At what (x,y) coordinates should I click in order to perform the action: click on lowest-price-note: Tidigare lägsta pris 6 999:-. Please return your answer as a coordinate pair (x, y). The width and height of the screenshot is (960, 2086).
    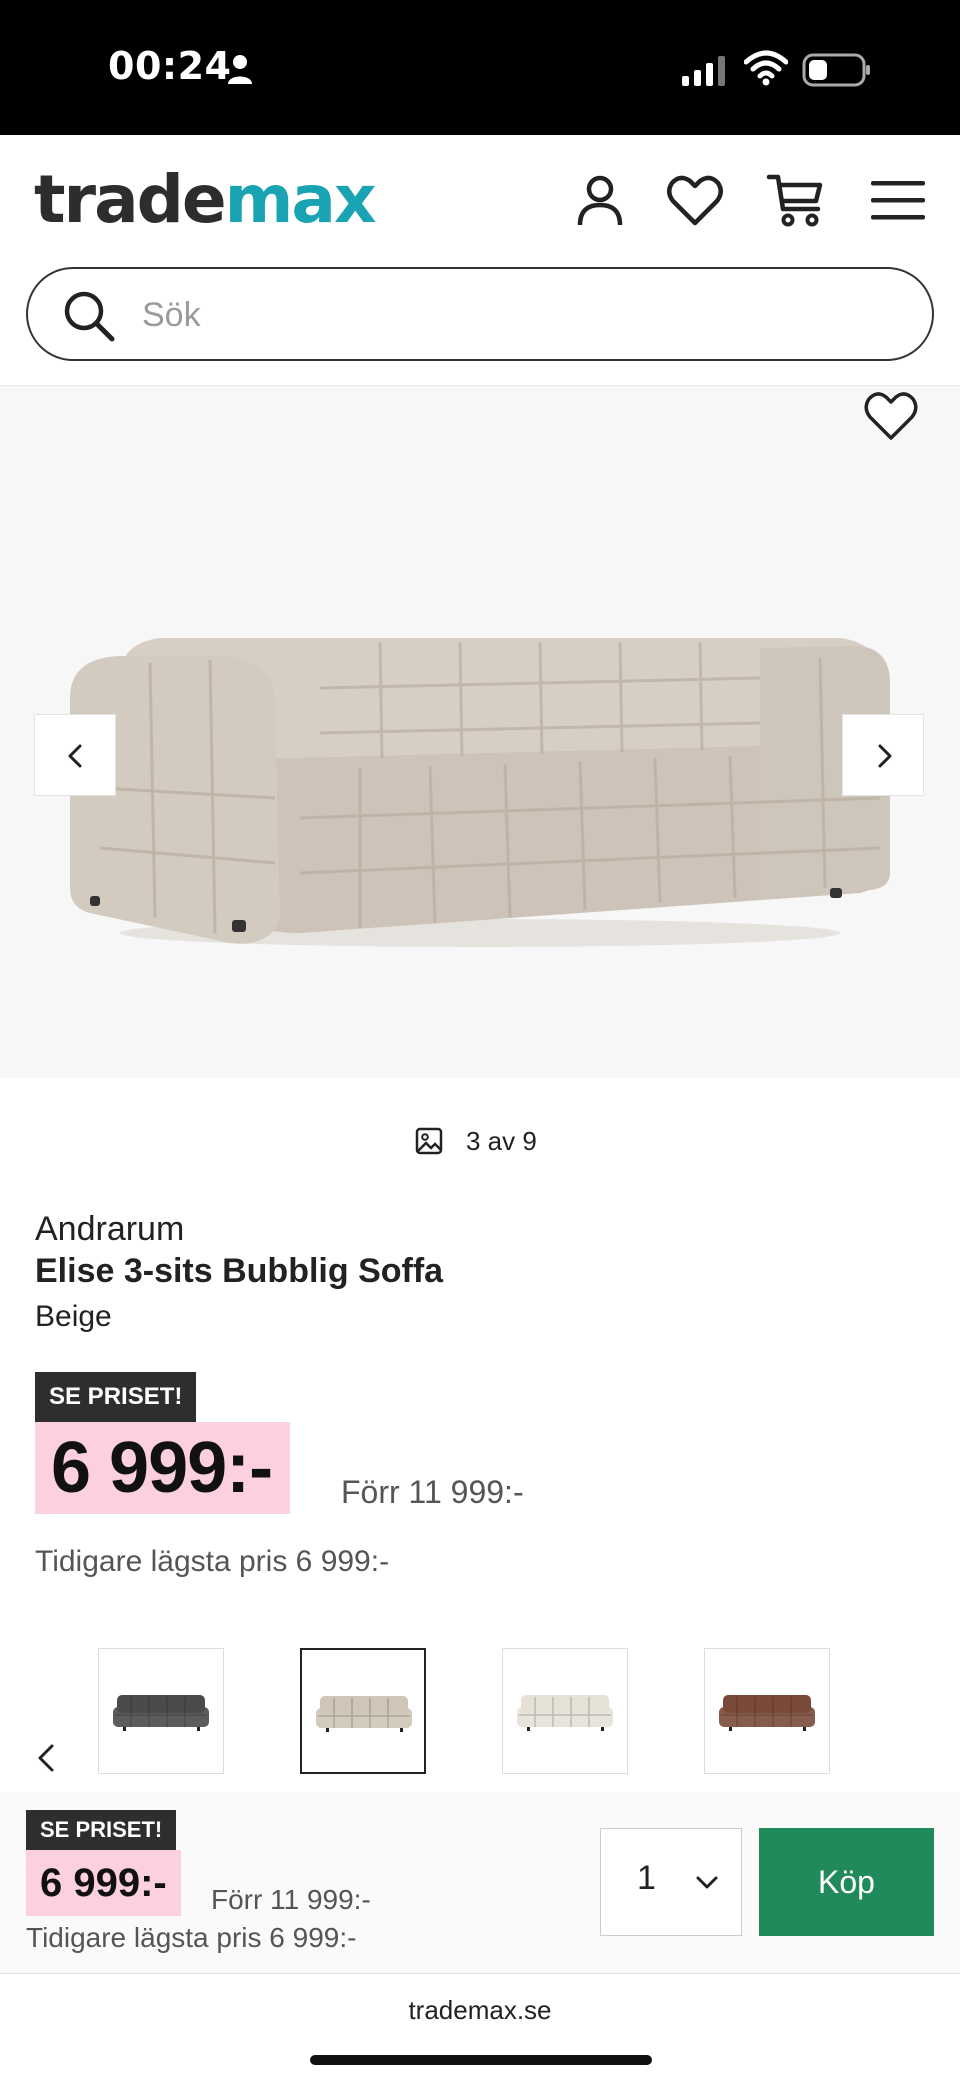
    Looking at the image, I should click on (212, 1561).